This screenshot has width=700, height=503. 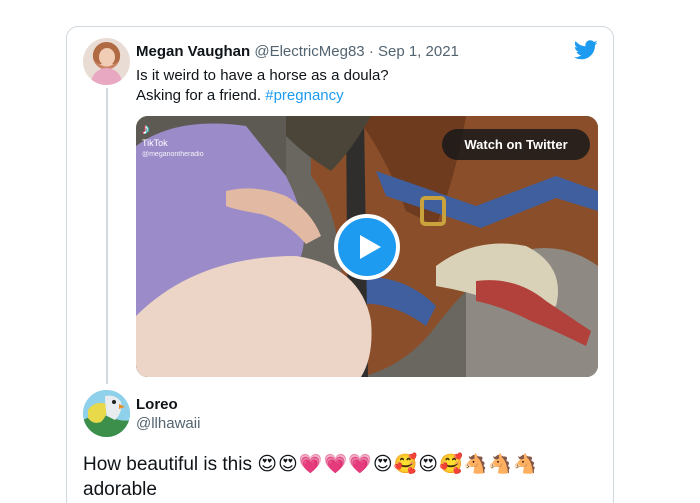 What do you see at coordinates (146, 129) in the screenshot?
I see `tiktok-logo-icon: ♪` at bounding box center [146, 129].